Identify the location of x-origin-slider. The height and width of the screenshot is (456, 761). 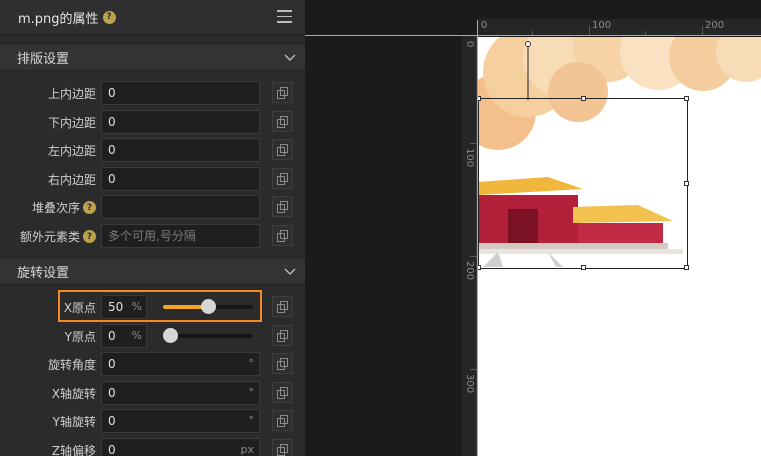
(208, 306).